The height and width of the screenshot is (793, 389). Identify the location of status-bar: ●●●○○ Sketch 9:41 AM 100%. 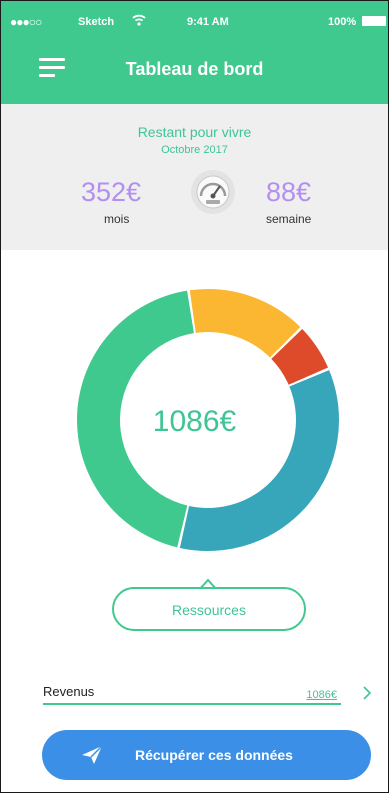
(194, 20).